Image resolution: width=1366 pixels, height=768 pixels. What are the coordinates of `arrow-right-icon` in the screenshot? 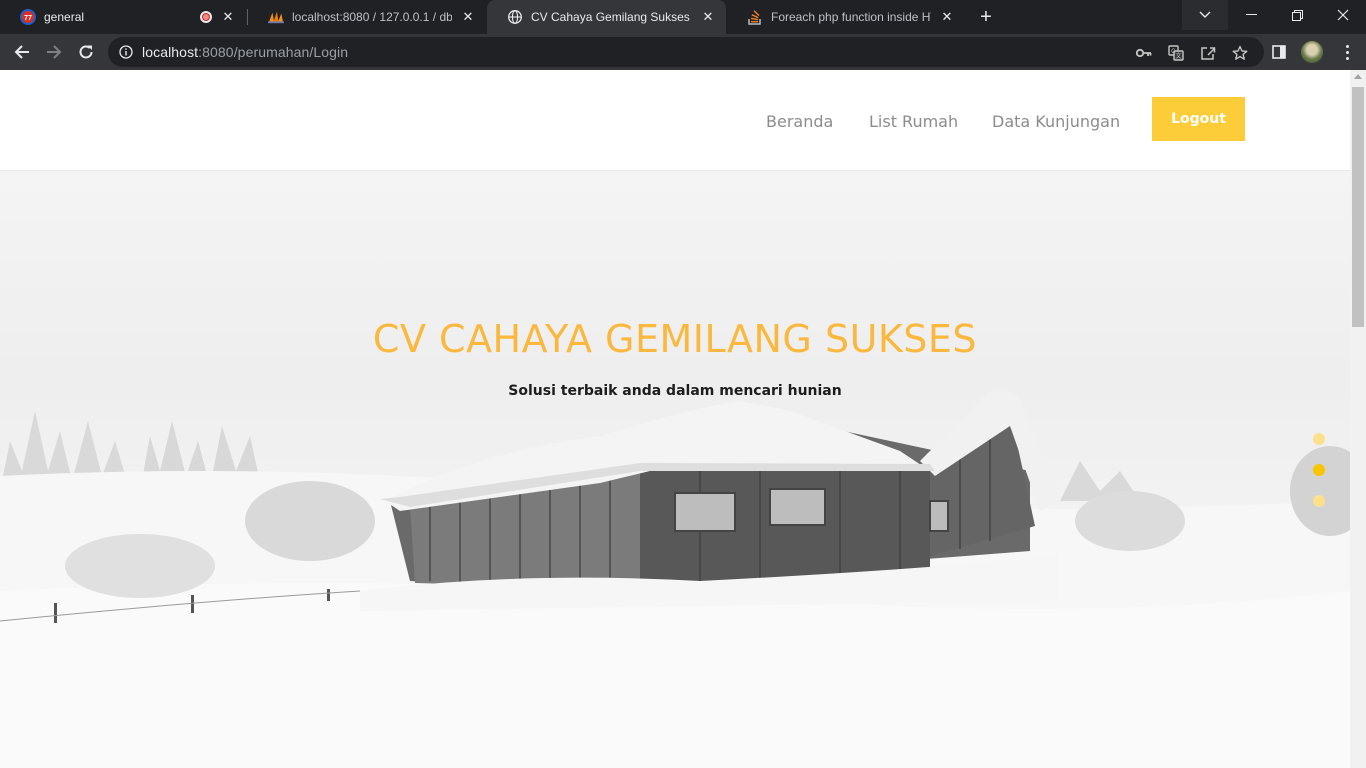 It's located at (54, 52).